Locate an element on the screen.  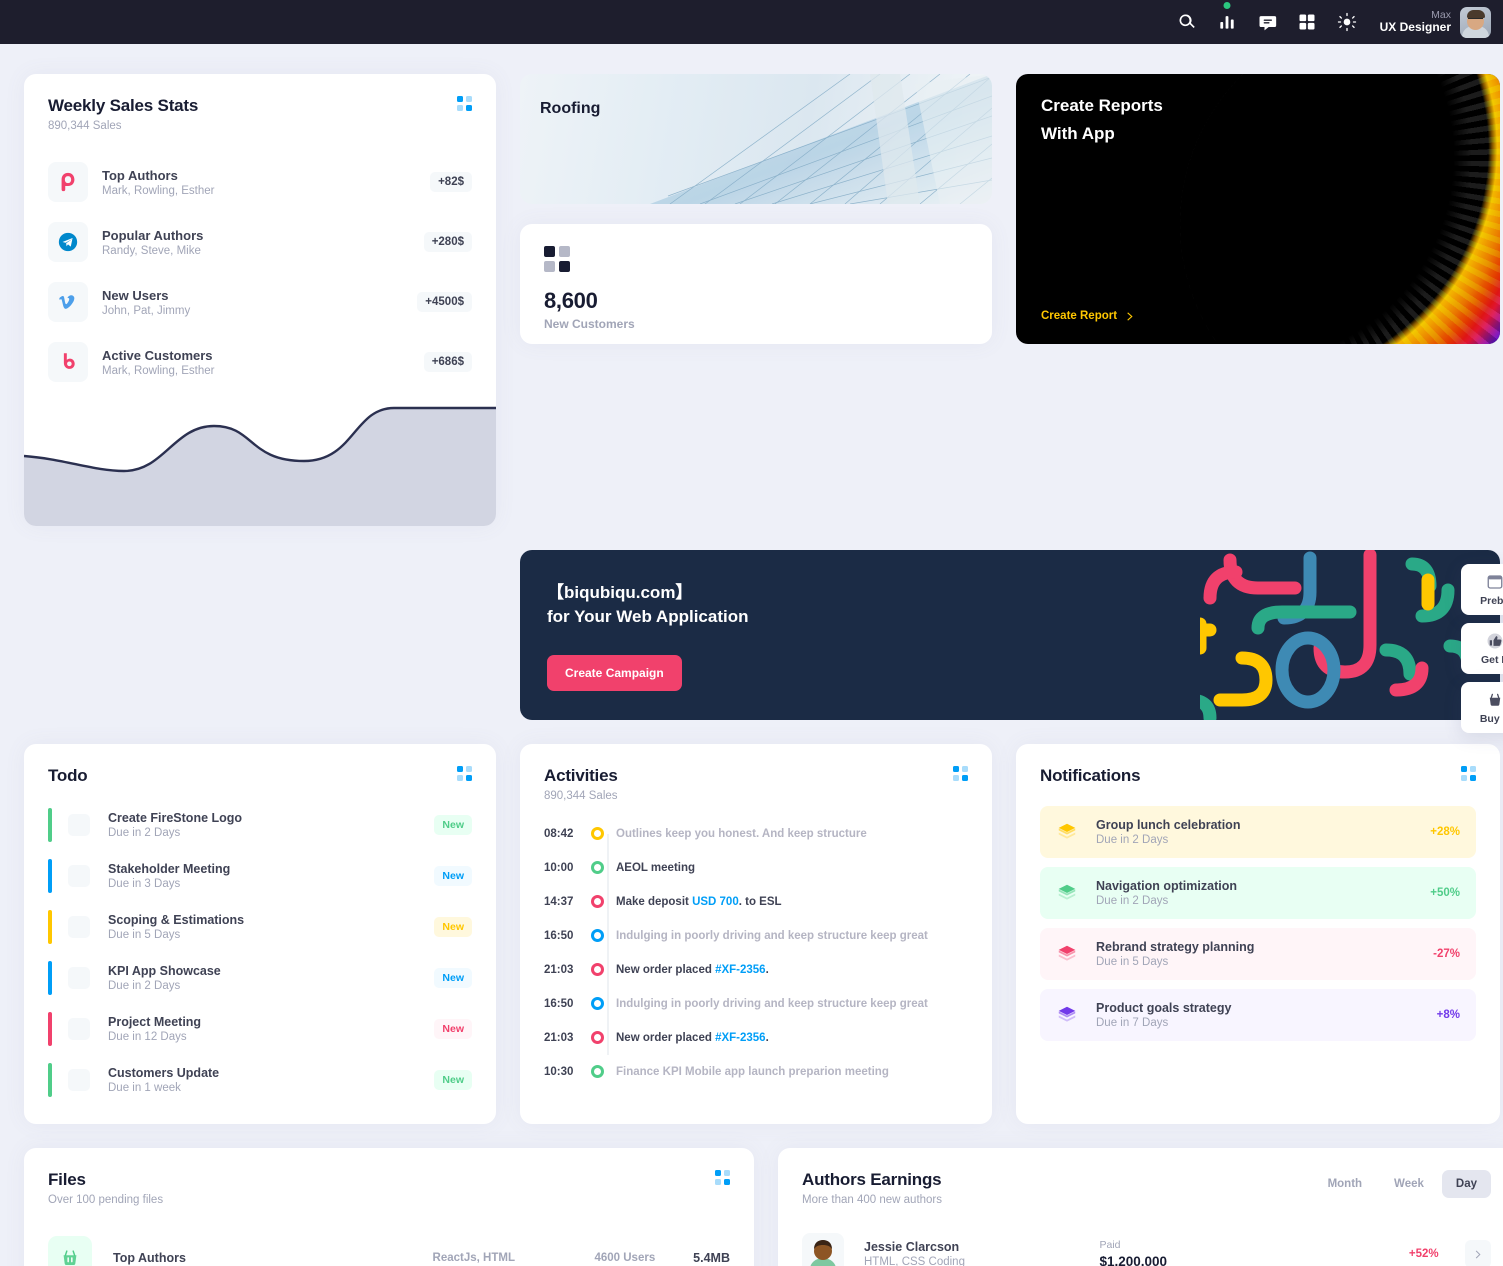
user-profile: Max UX Designer is located at coordinates (1435, 22).